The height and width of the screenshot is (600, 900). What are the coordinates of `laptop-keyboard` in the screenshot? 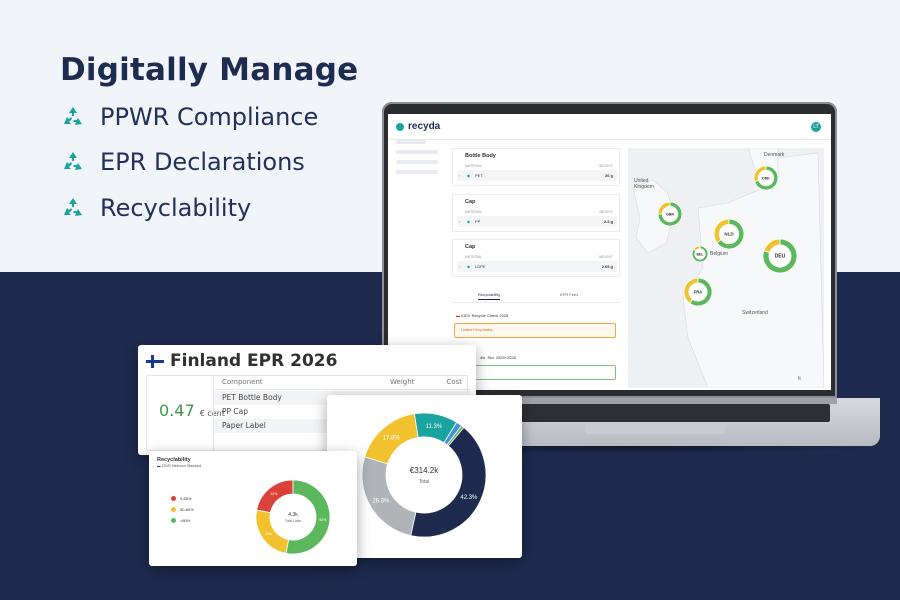 It's located at (675, 413).